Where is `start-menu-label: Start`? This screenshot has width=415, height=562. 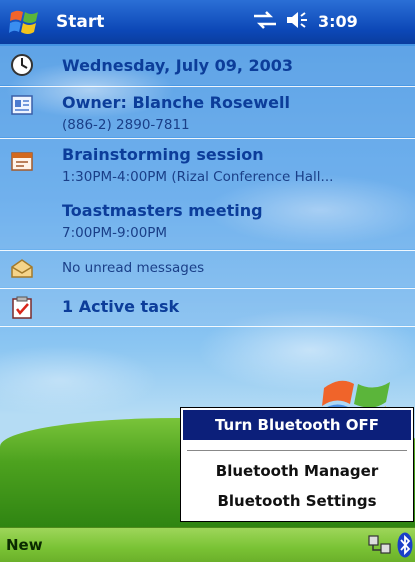
start-menu-label: Start is located at coordinates (80, 22).